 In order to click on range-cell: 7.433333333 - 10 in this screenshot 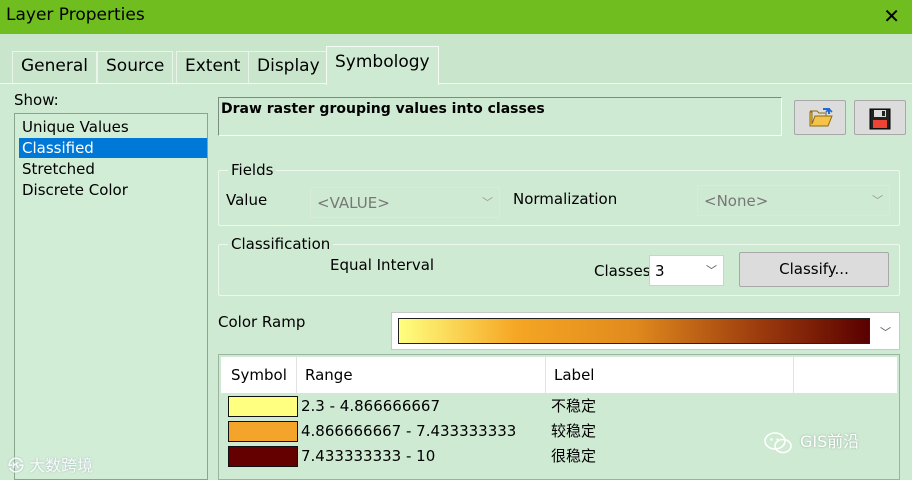, I will do `click(368, 456)`.